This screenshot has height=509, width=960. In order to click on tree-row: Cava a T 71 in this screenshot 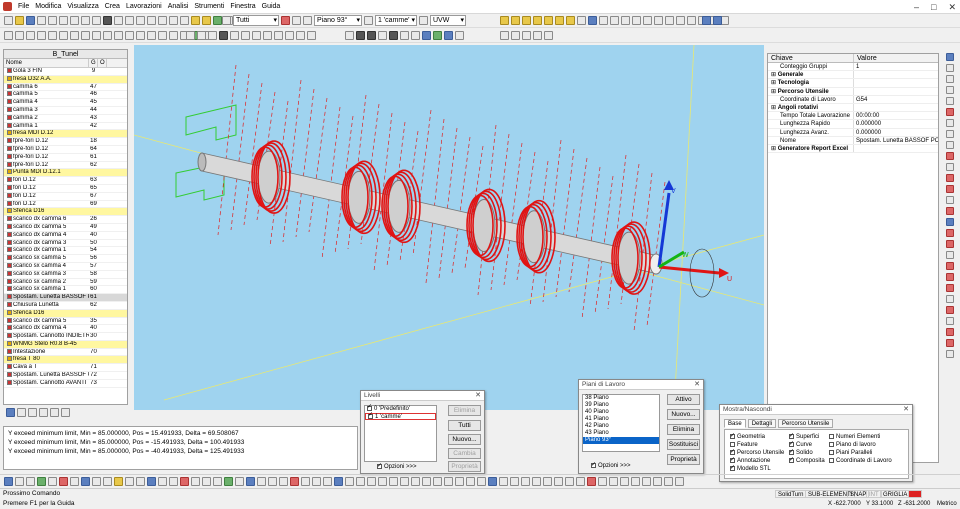, I will do `click(65, 368)`.